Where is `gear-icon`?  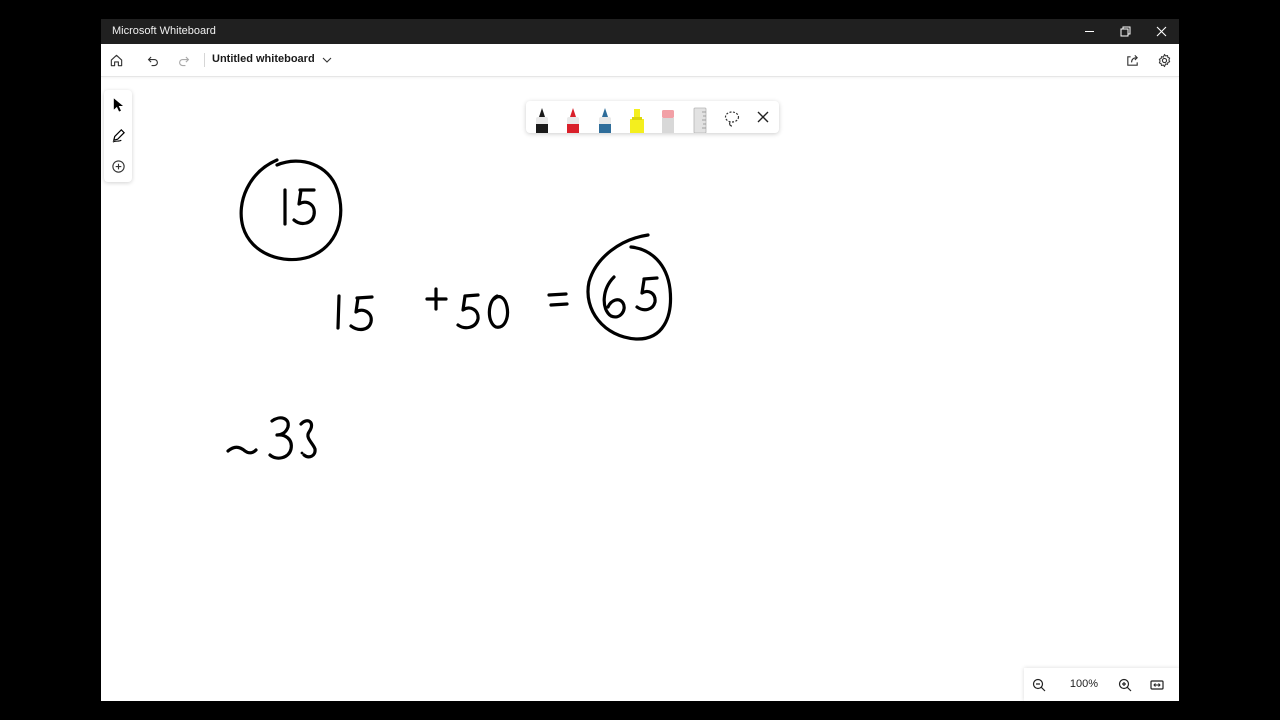 gear-icon is located at coordinates (1164, 60).